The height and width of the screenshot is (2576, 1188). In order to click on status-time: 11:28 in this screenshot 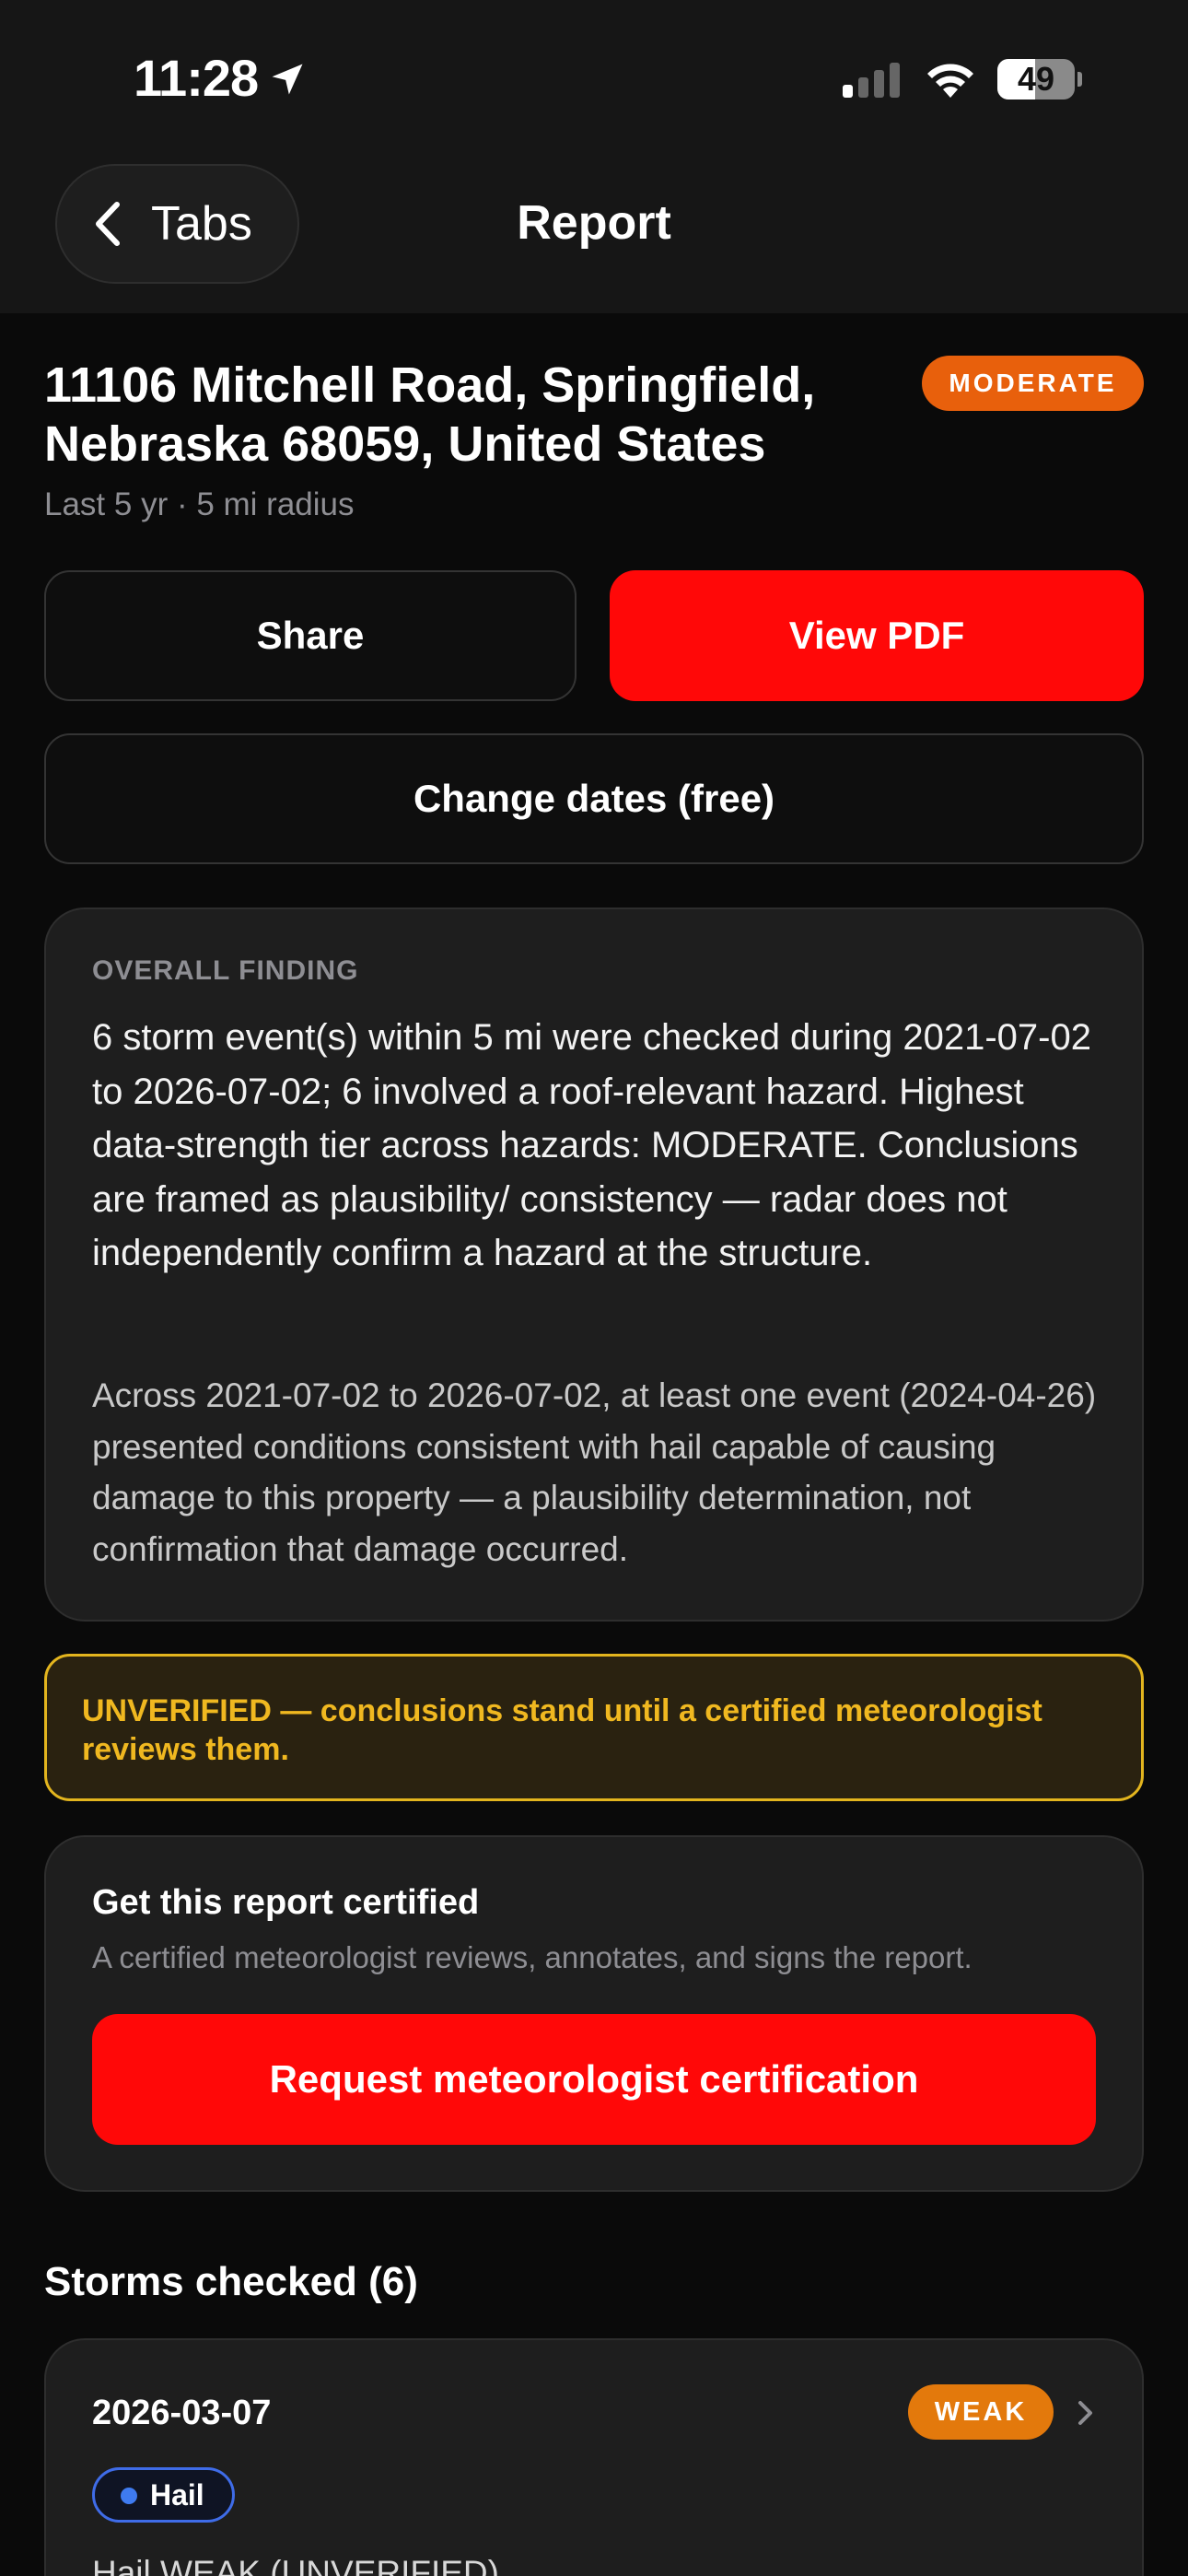, I will do `click(196, 78)`.